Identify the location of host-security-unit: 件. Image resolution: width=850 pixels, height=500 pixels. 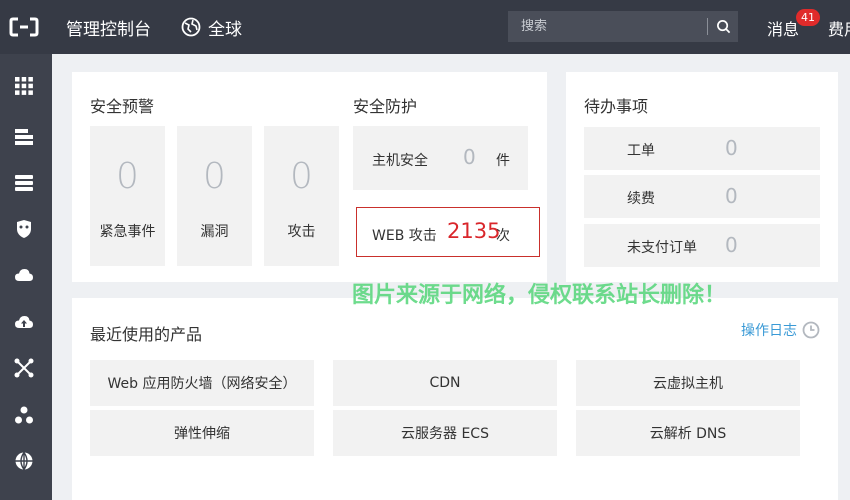
(503, 161).